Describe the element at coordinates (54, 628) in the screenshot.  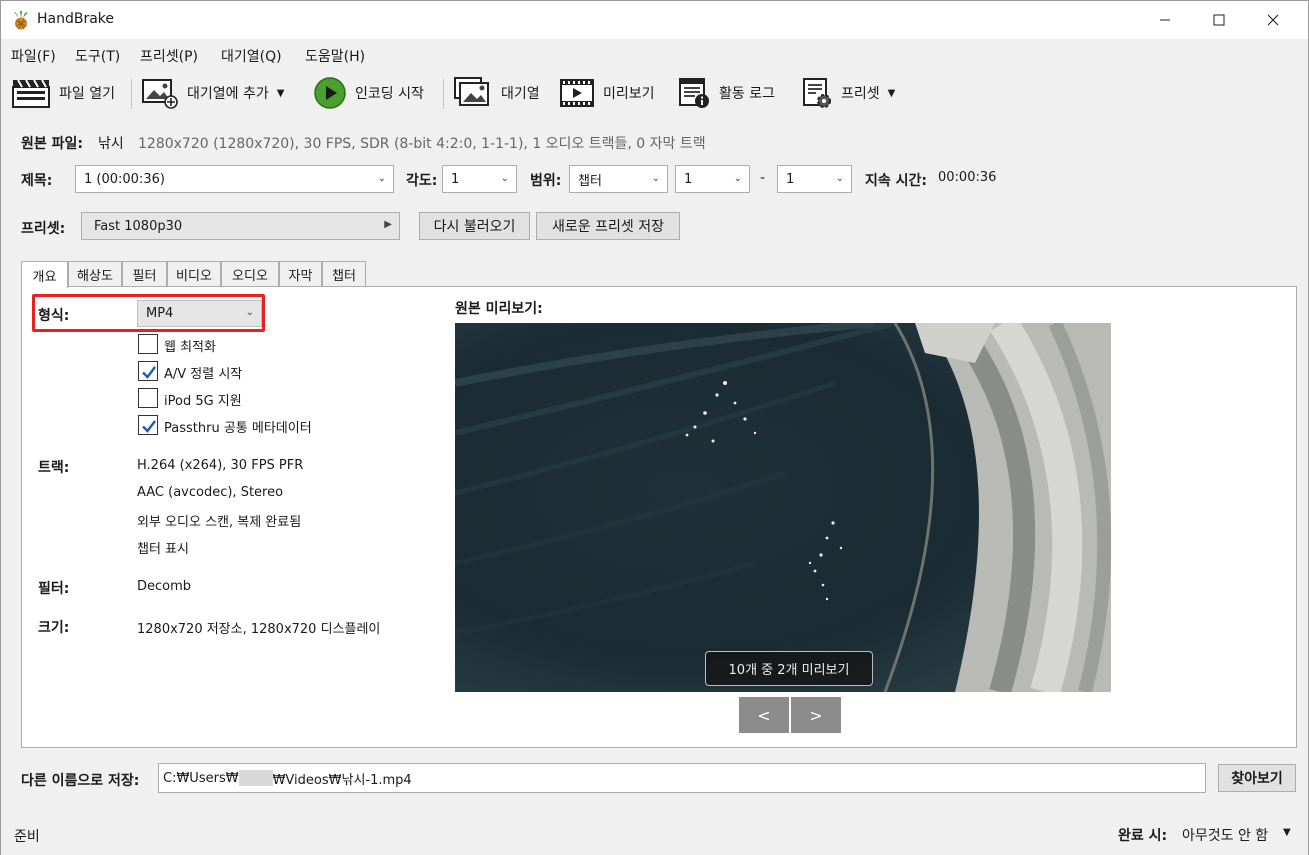
I see `size-label: 크기:` at that location.